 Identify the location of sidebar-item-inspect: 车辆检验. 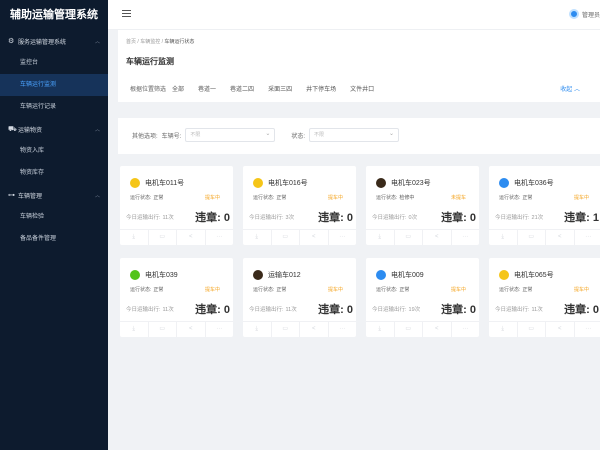
(54, 217).